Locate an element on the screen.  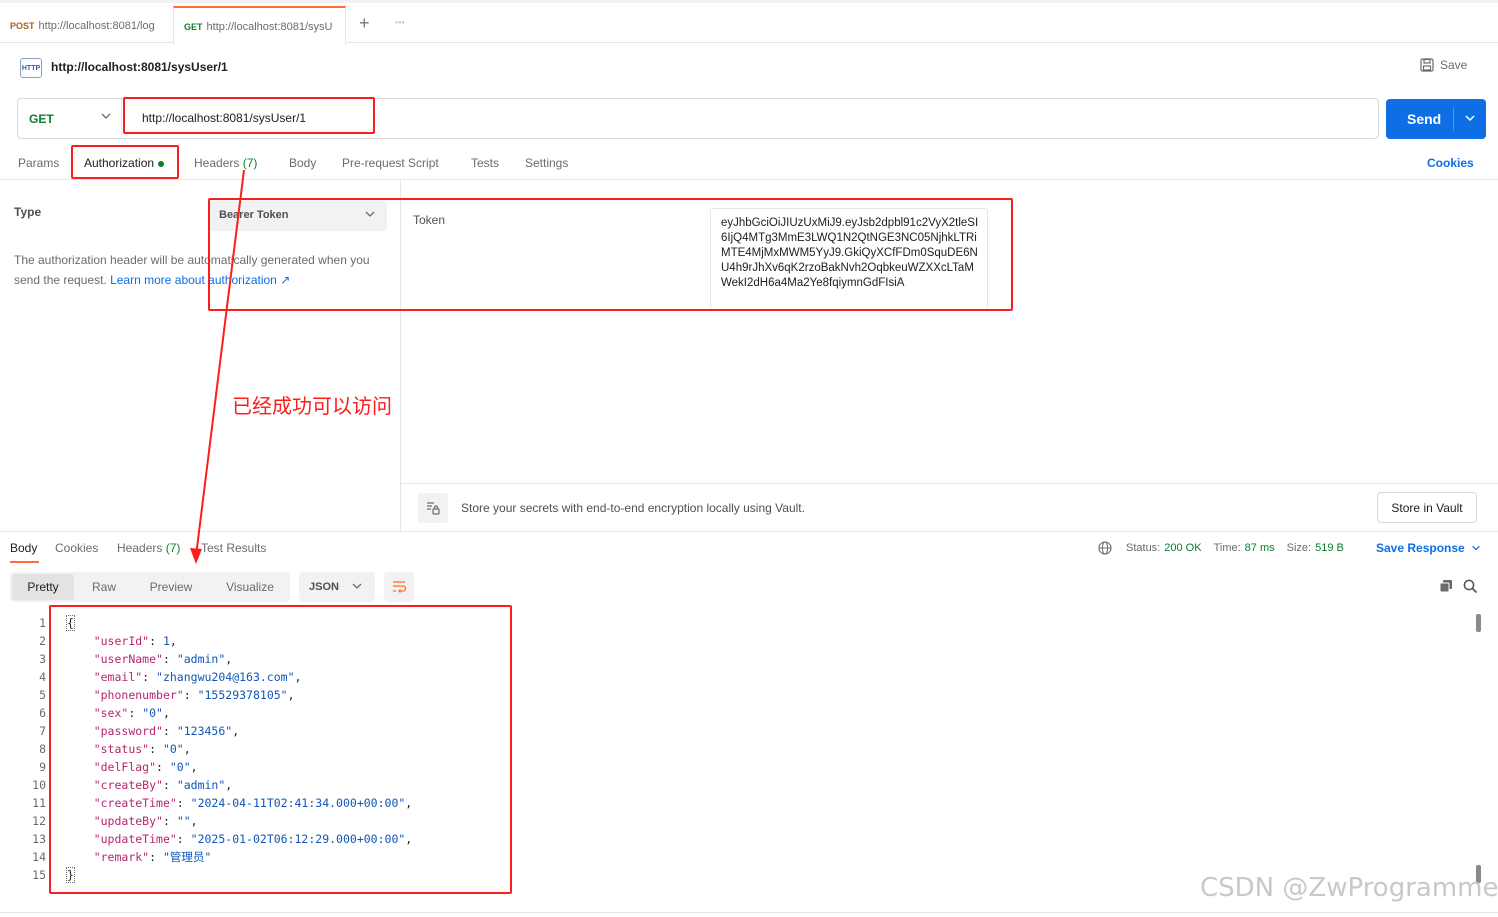
tab-headers-label: Headers is located at coordinates (217, 163).